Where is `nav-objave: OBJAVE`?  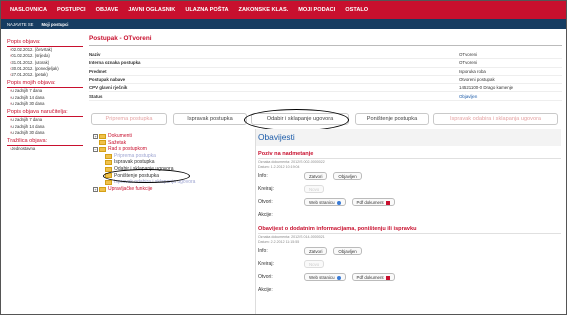 nav-objave: OBJAVE is located at coordinates (109, 10).